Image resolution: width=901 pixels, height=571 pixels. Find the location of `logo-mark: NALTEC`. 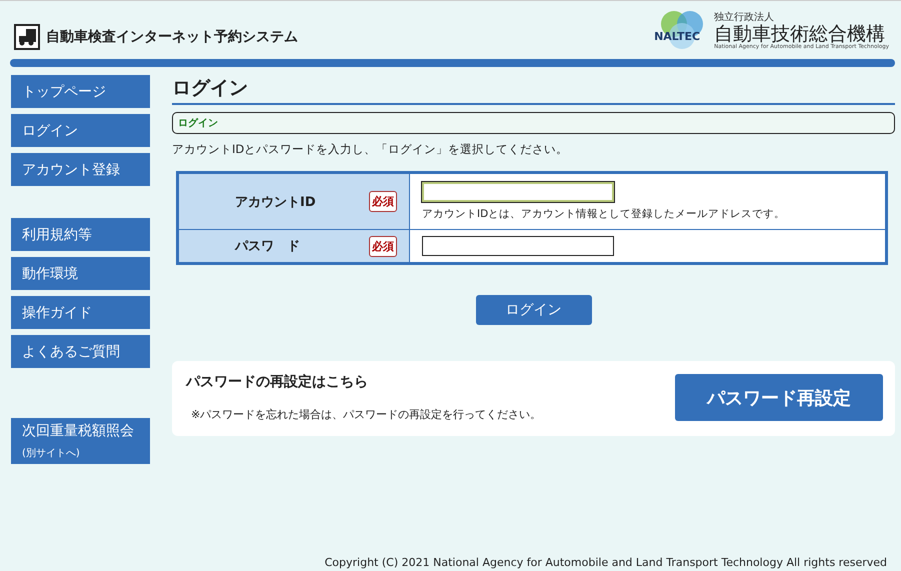

logo-mark: NALTEC is located at coordinates (677, 36).